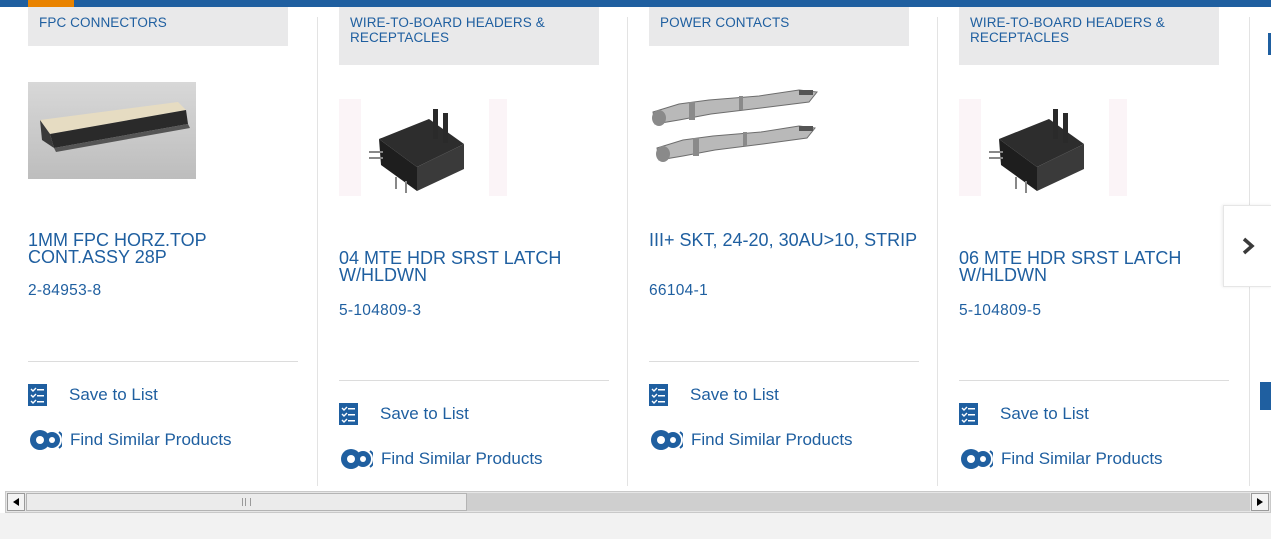 Image resolution: width=1271 pixels, height=539 pixels. I want to click on scroll-right-button, so click(1260, 502).